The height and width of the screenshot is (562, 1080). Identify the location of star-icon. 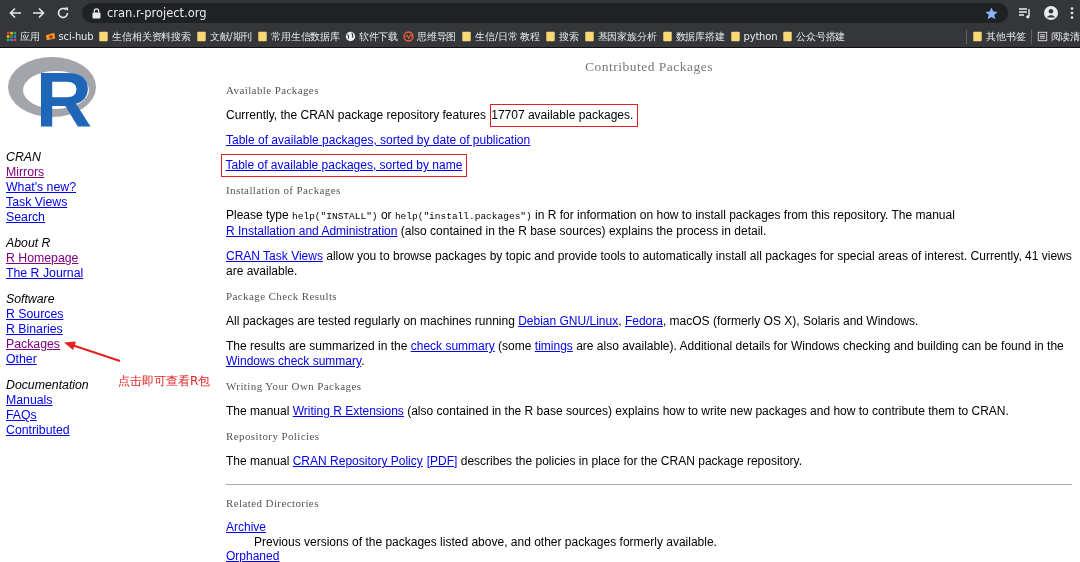
(991, 13).